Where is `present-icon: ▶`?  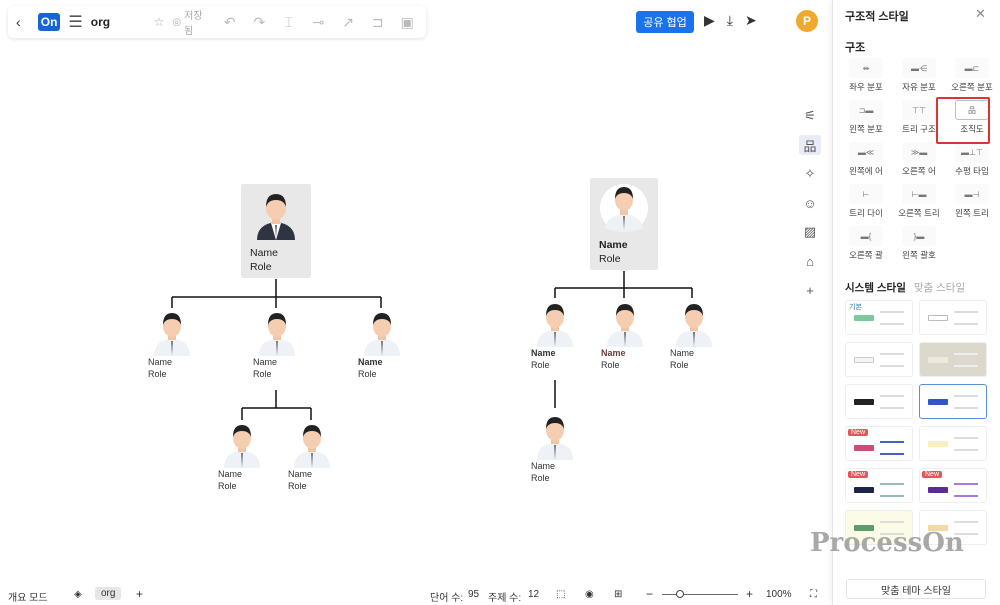 present-icon: ▶ is located at coordinates (709, 20).